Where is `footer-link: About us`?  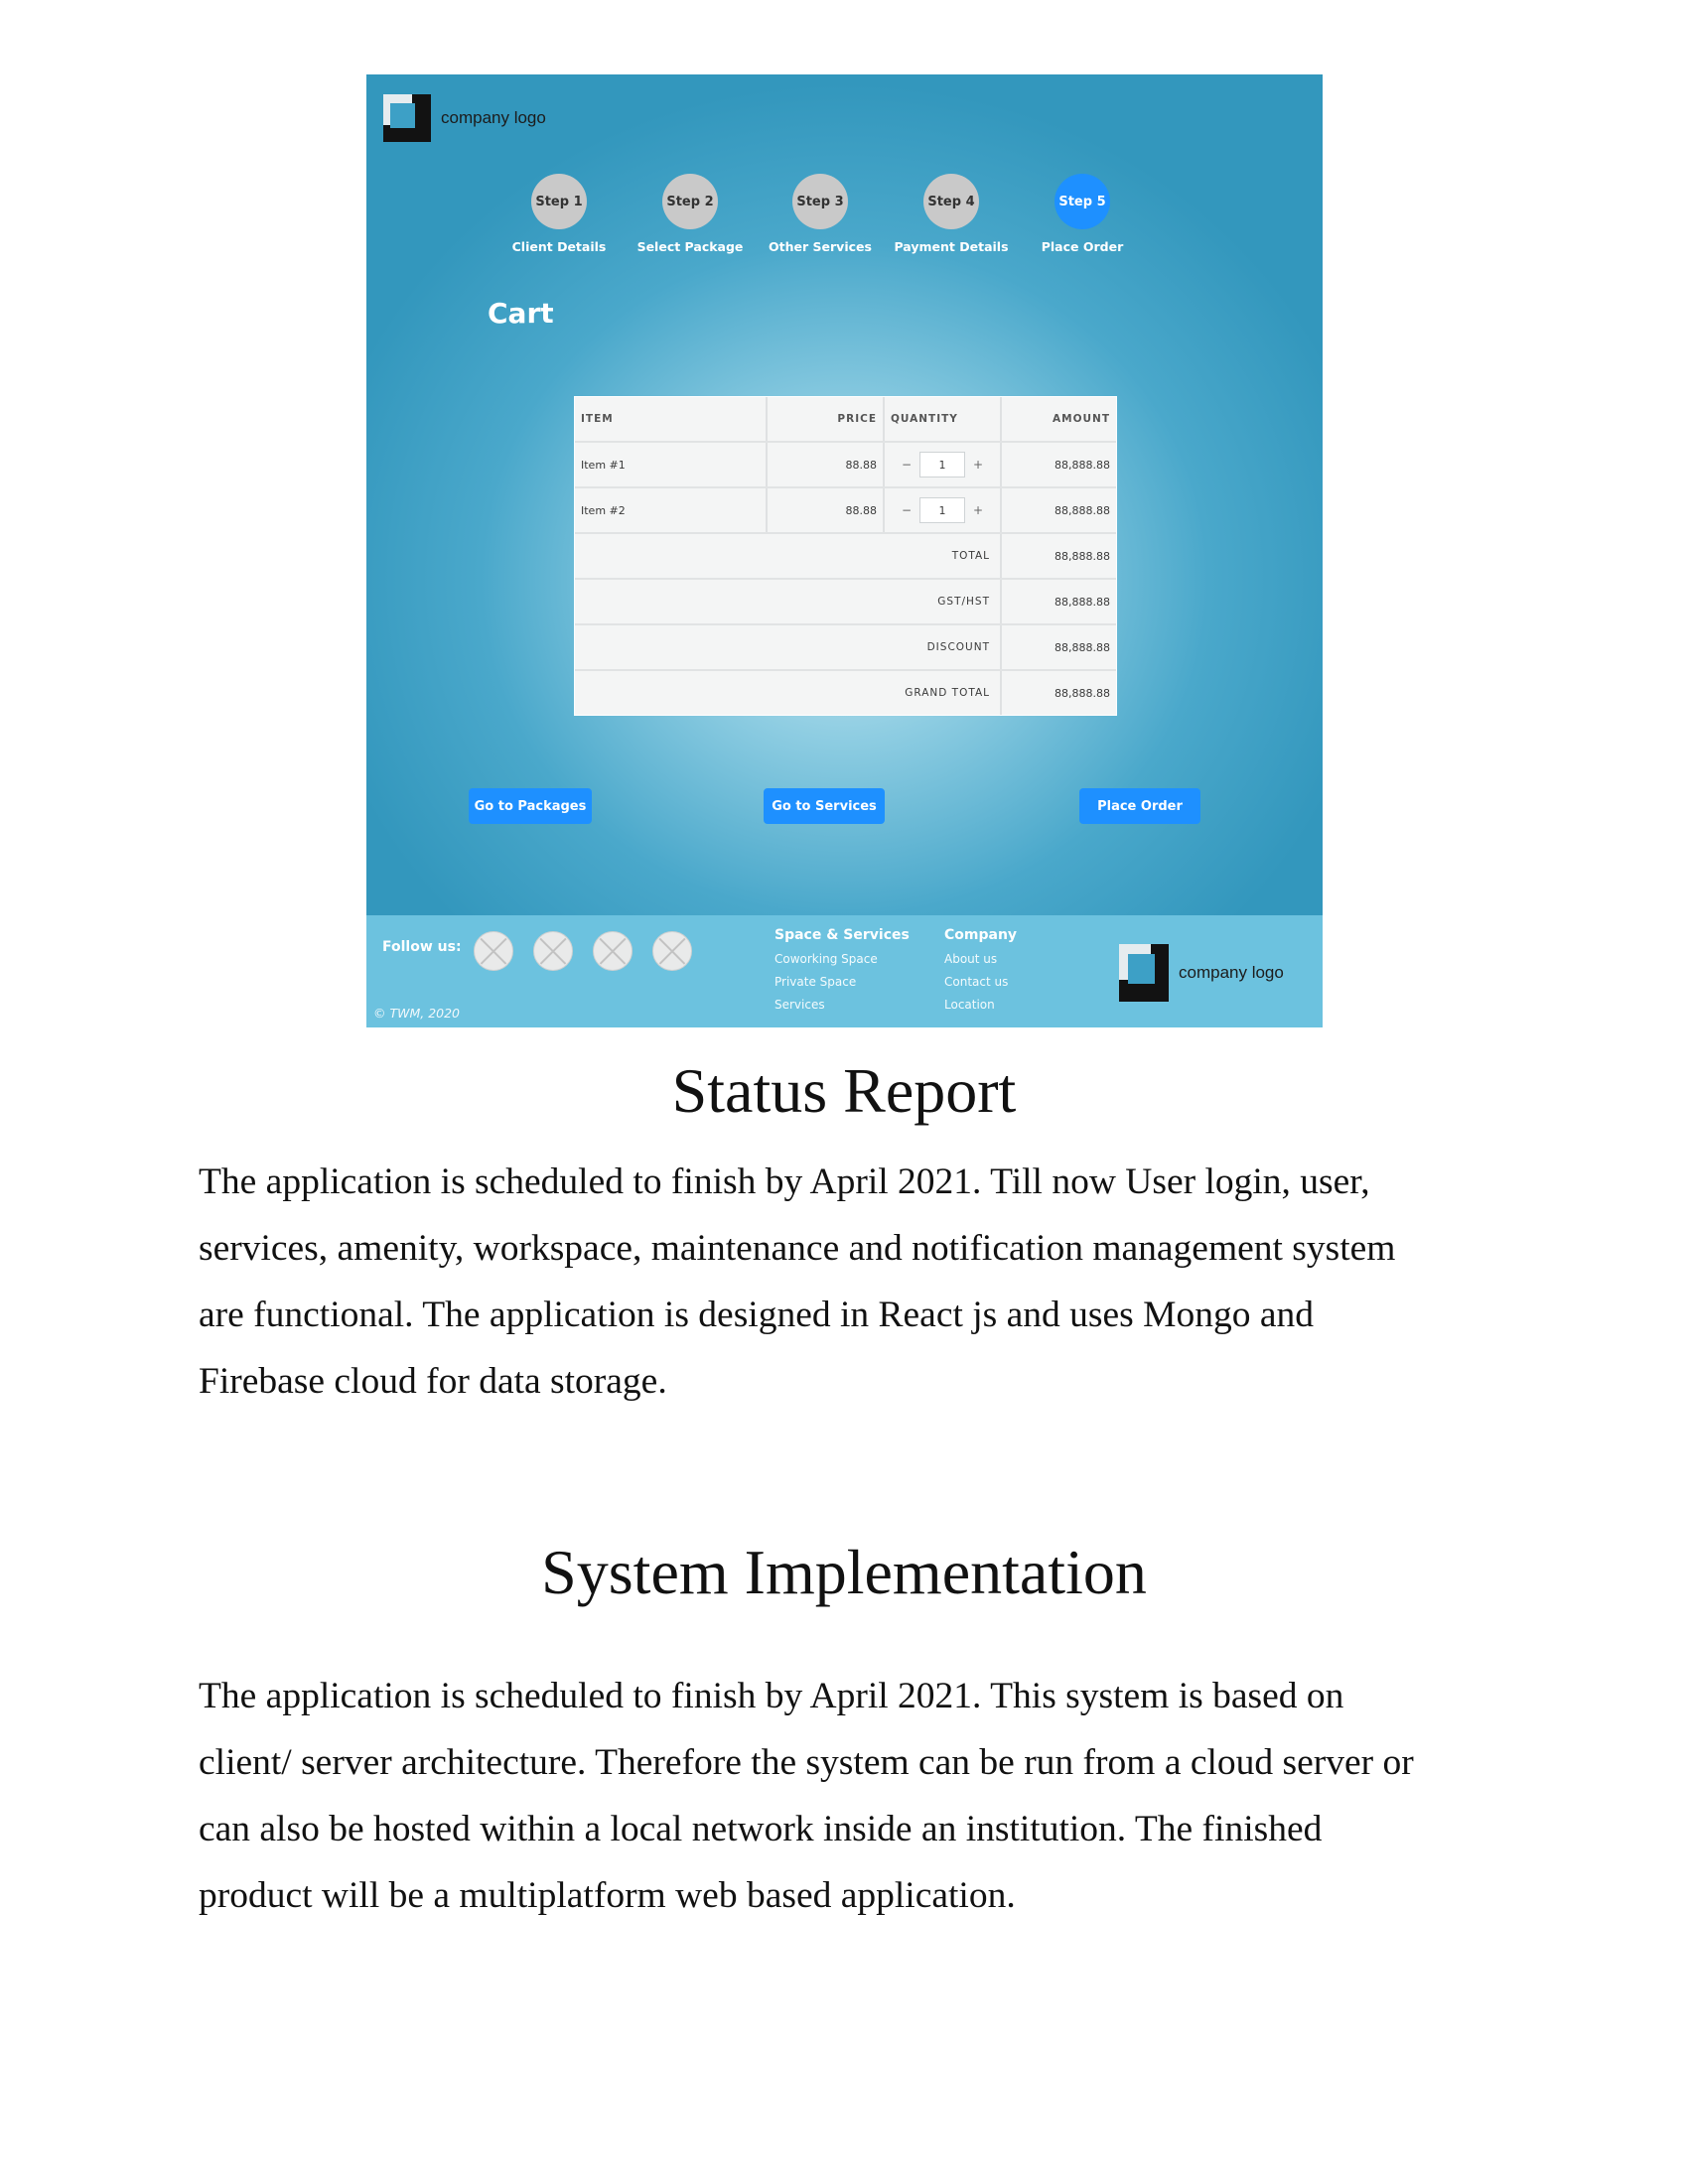
footer-link: About us is located at coordinates (980, 959).